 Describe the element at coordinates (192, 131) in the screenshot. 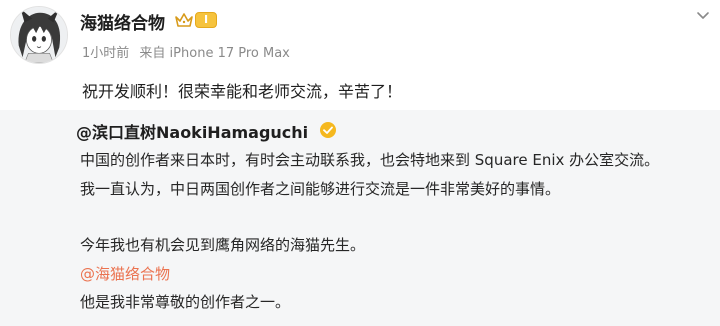

I see `repost-author: @滨口直树NaokiHamaguchi` at that location.